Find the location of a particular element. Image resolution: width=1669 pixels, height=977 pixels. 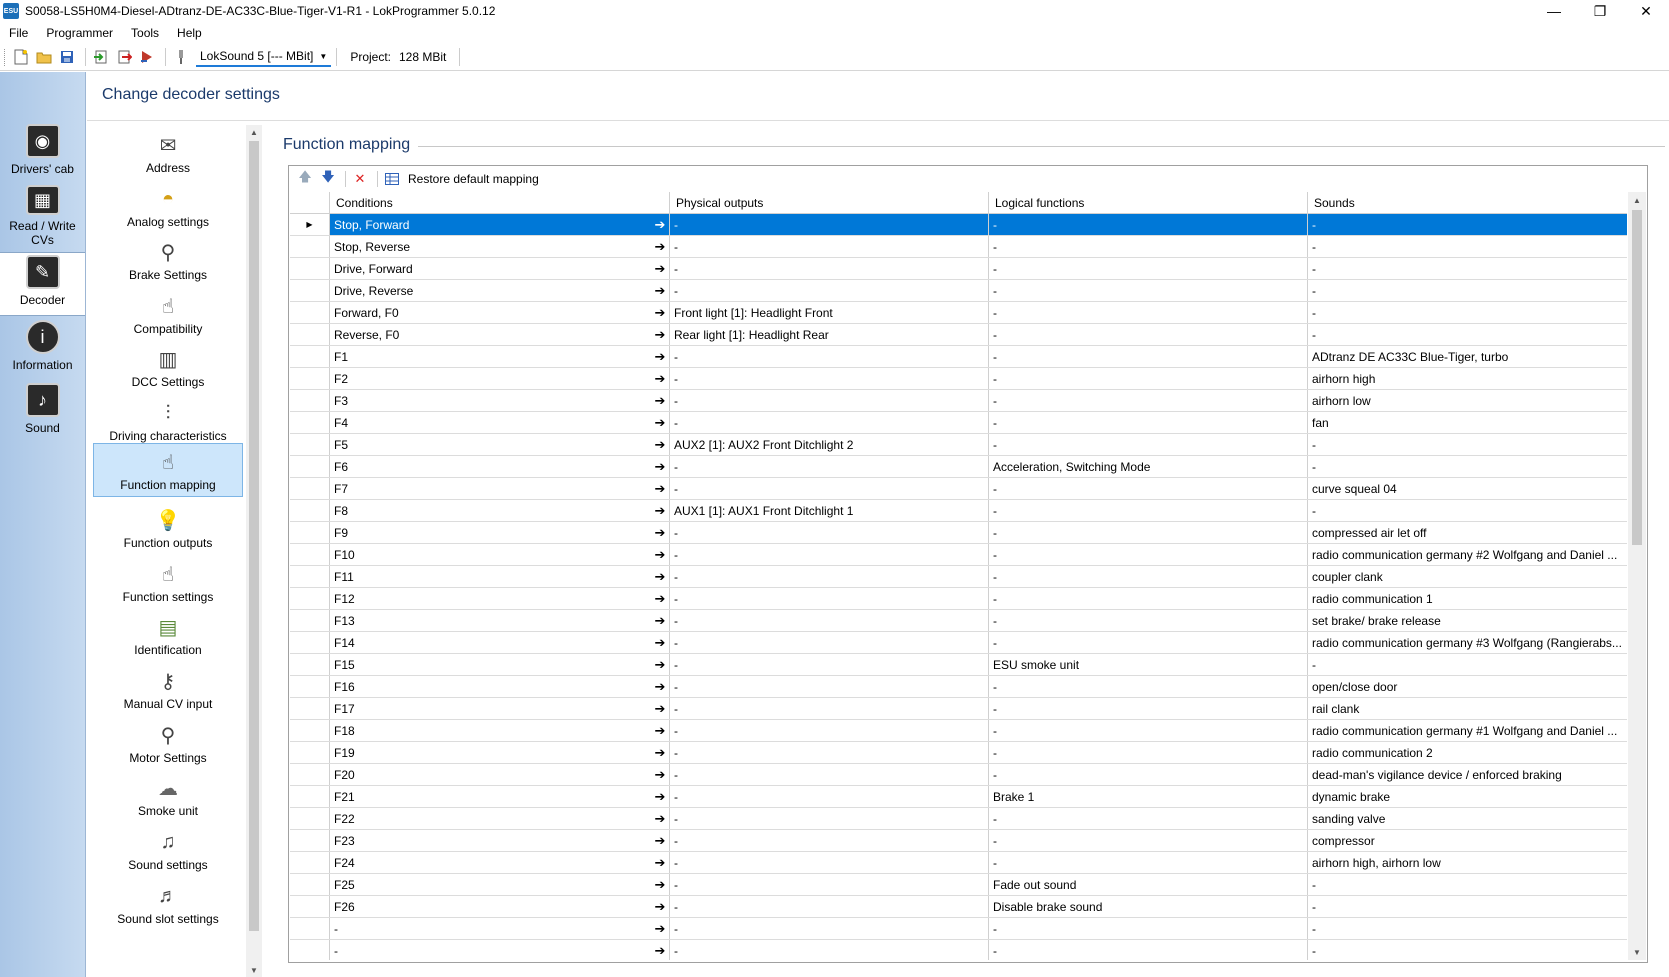

physical-outputs-cell: AUX2 [1]: AUX2 Front Ditchlight 2 is located at coordinates (829, 444).